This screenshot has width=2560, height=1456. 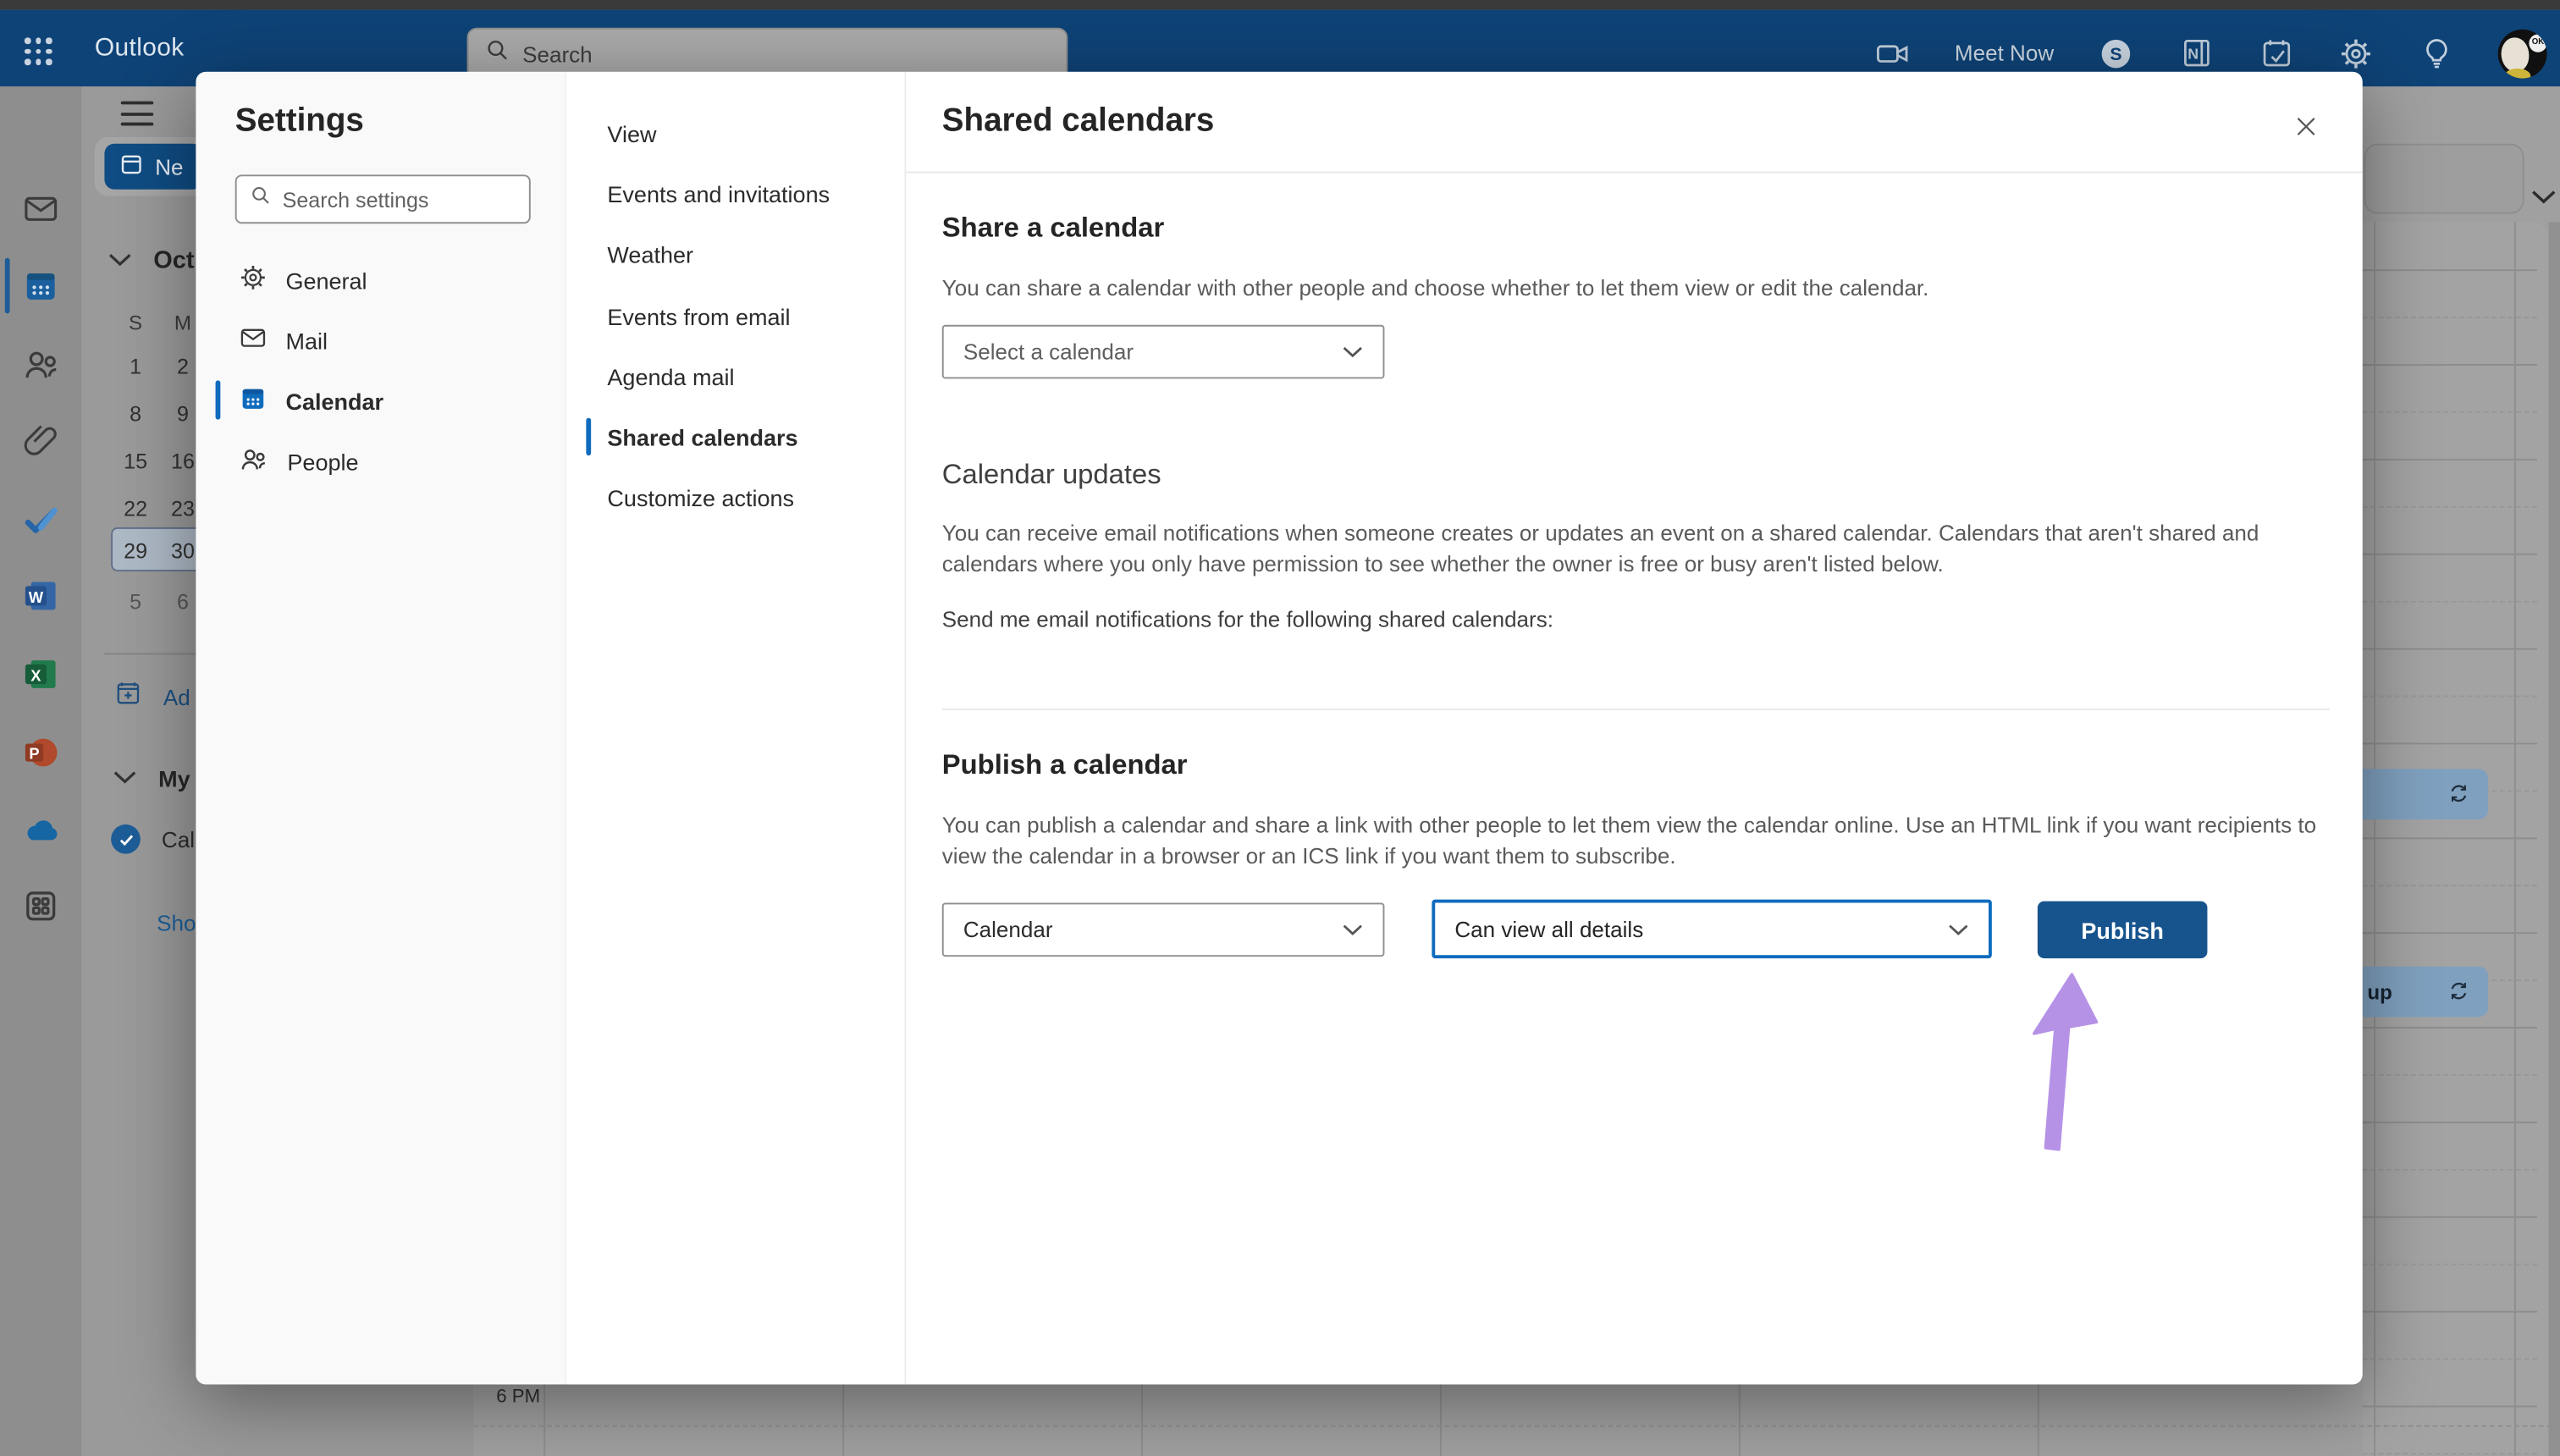 What do you see at coordinates (39, 51) in the screenshot?
I see `app-launcher-icon` at bounding box center [39, 51].